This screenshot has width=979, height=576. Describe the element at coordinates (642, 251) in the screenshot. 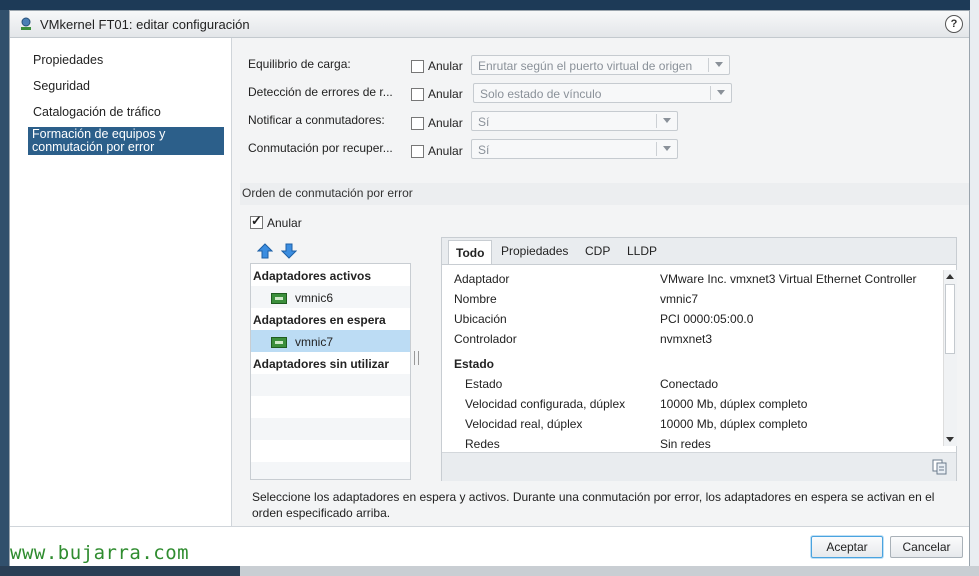

I see `tab-lldp: LLDP` at that location.